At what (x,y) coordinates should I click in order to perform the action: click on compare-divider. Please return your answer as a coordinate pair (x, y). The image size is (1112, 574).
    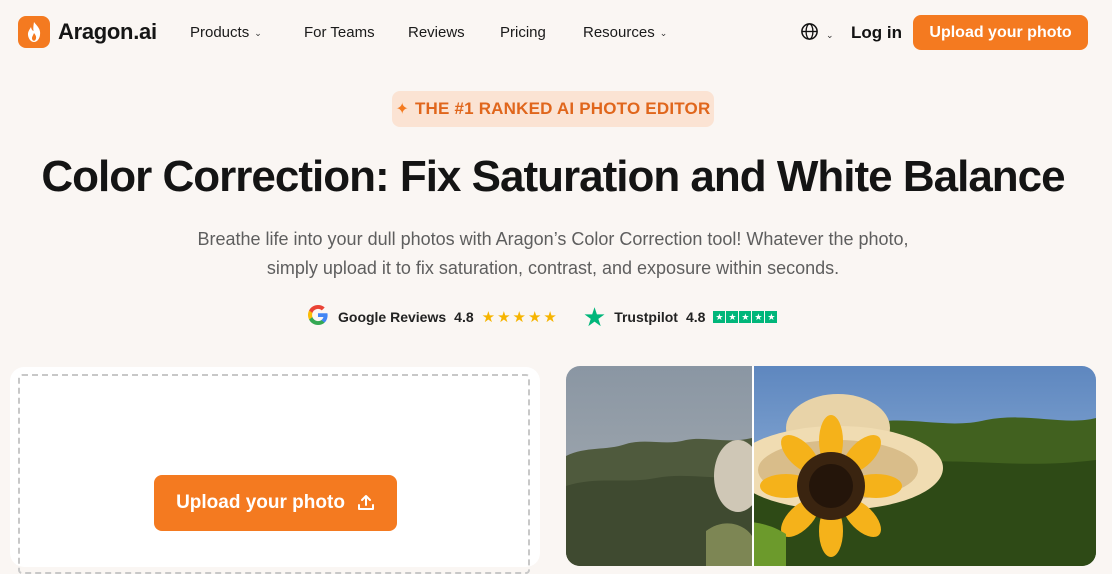
    Looking at the image, I should click on (753, 466).